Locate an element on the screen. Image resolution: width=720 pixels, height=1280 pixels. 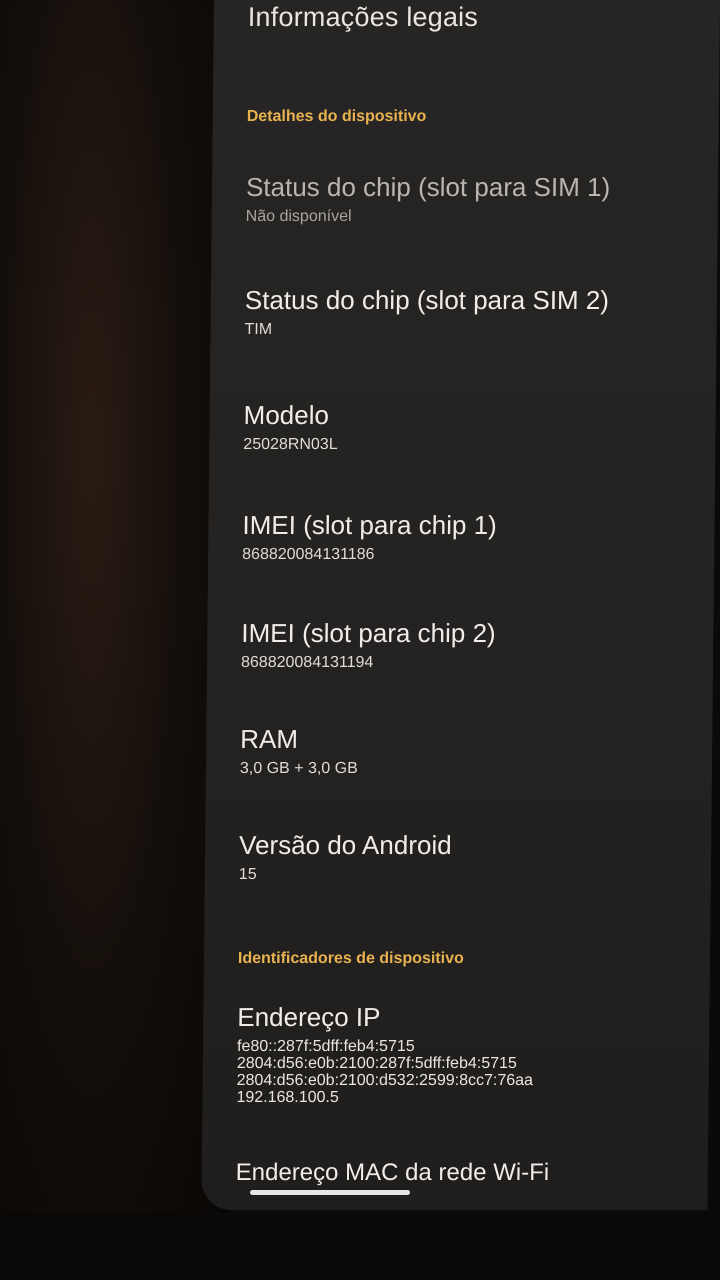
android-version-value: 15 is located at coordinates (247, 874).